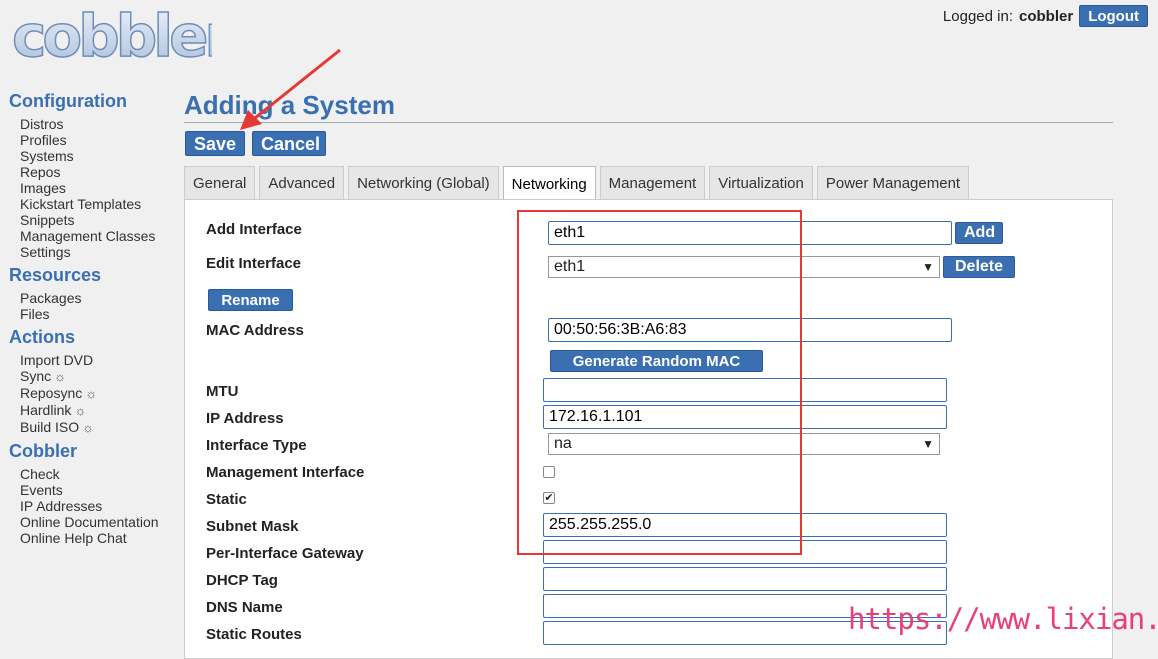  Describe the element at coordinates (94, 314) in the screenshot. I see `sidebar-item-files: Files` at that location.